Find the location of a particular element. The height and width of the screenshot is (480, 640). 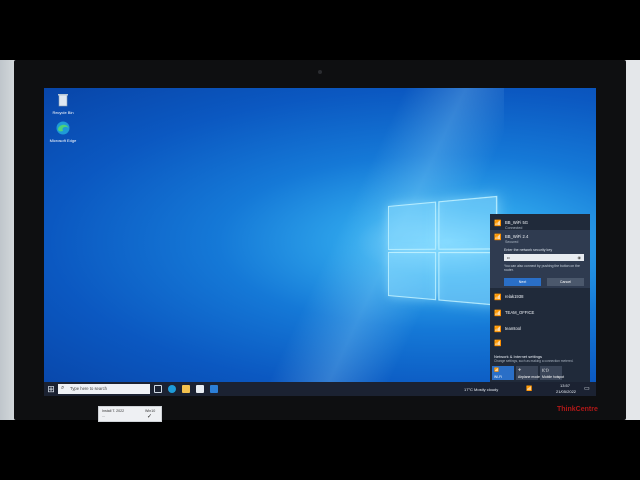

quick-action-label: Mobile hotspot is located at coordinates (553, 377).